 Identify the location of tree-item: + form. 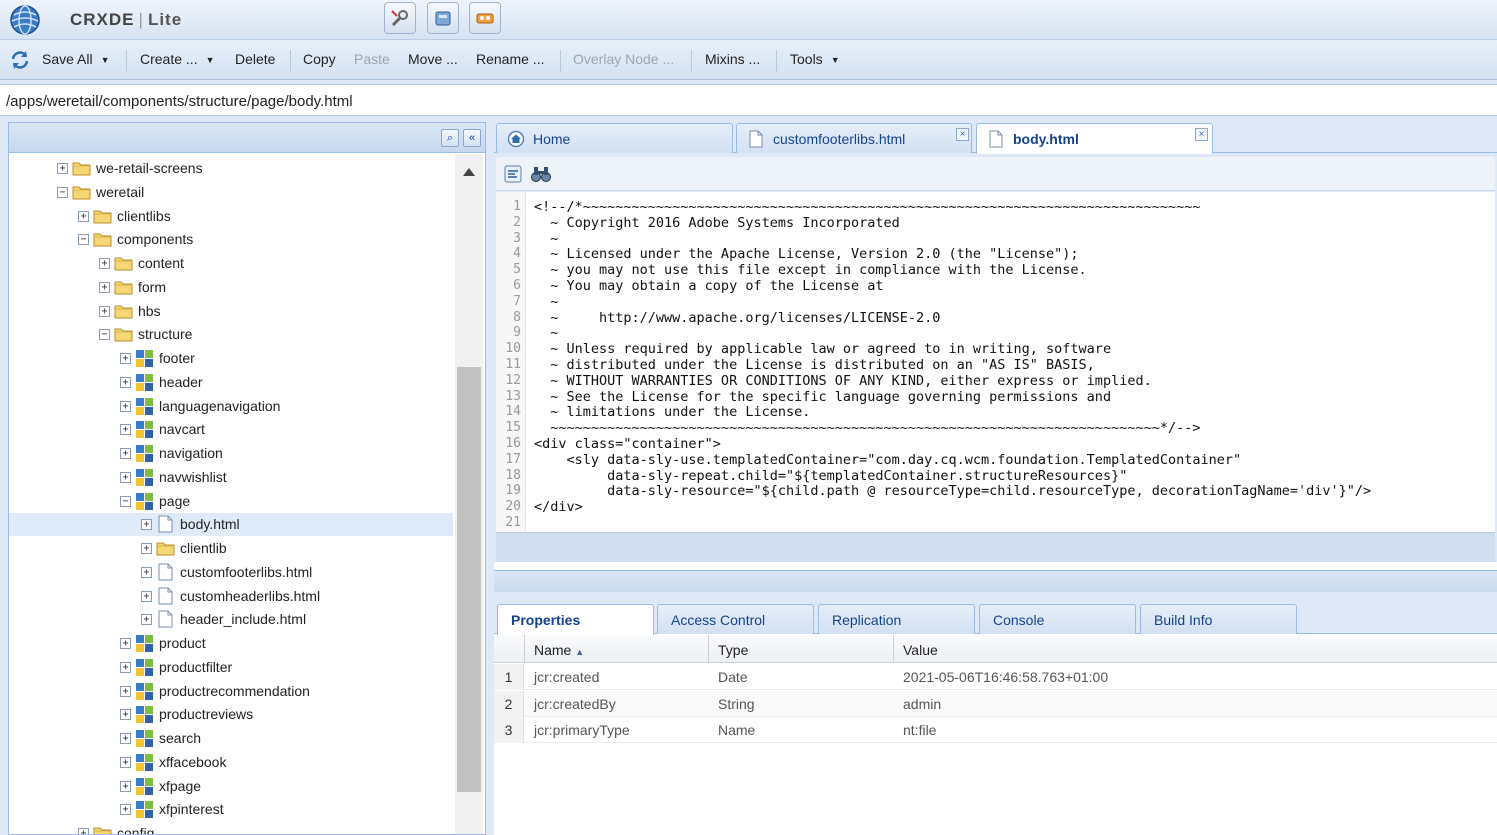
(231, 287).